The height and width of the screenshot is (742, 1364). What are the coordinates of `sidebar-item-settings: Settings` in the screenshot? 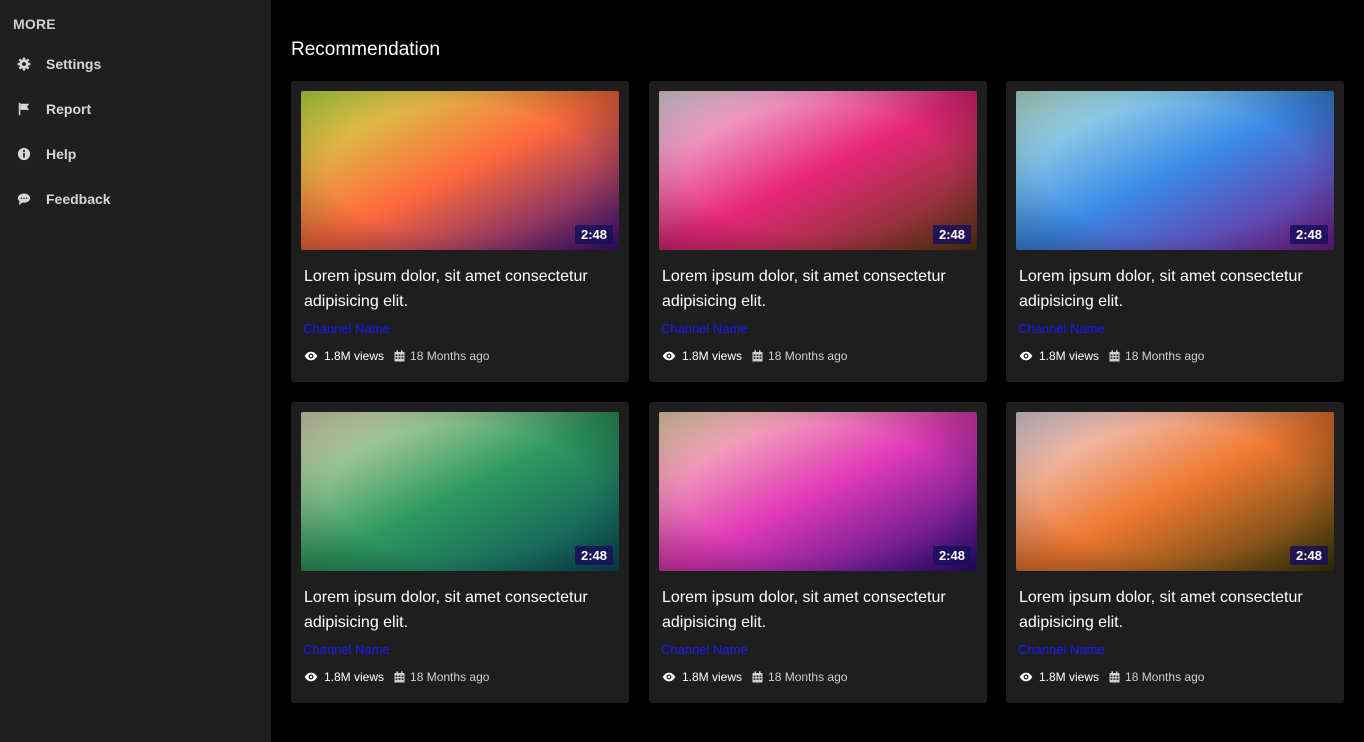 It's located at (58, 64).